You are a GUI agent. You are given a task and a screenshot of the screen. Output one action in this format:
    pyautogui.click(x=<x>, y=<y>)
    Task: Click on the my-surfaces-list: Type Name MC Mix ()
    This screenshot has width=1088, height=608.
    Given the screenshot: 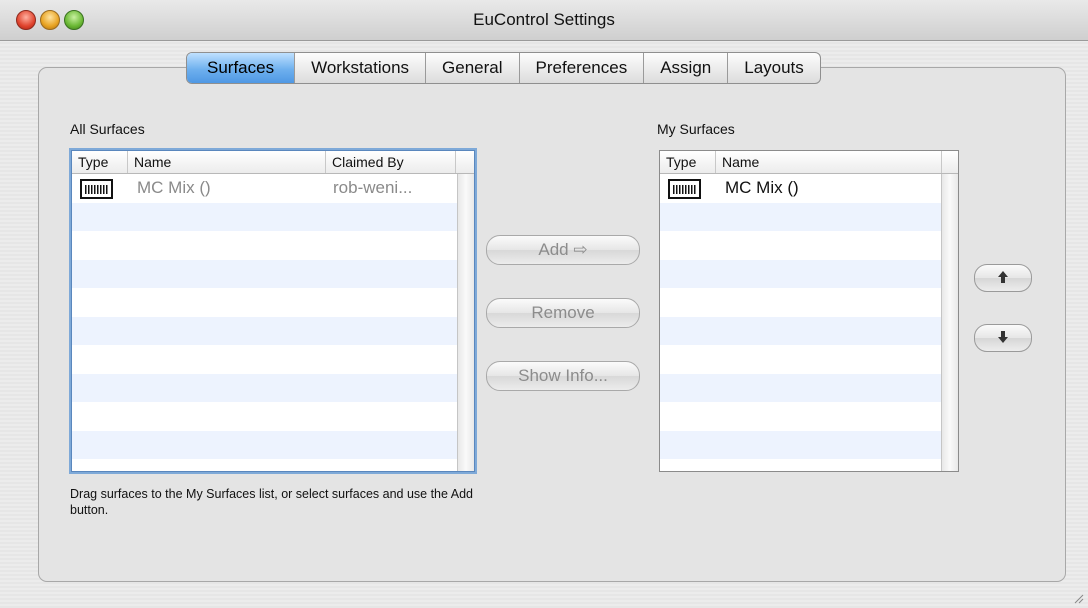 What is the action you would take?
    pyautogui.click(x=809, y=311)
    